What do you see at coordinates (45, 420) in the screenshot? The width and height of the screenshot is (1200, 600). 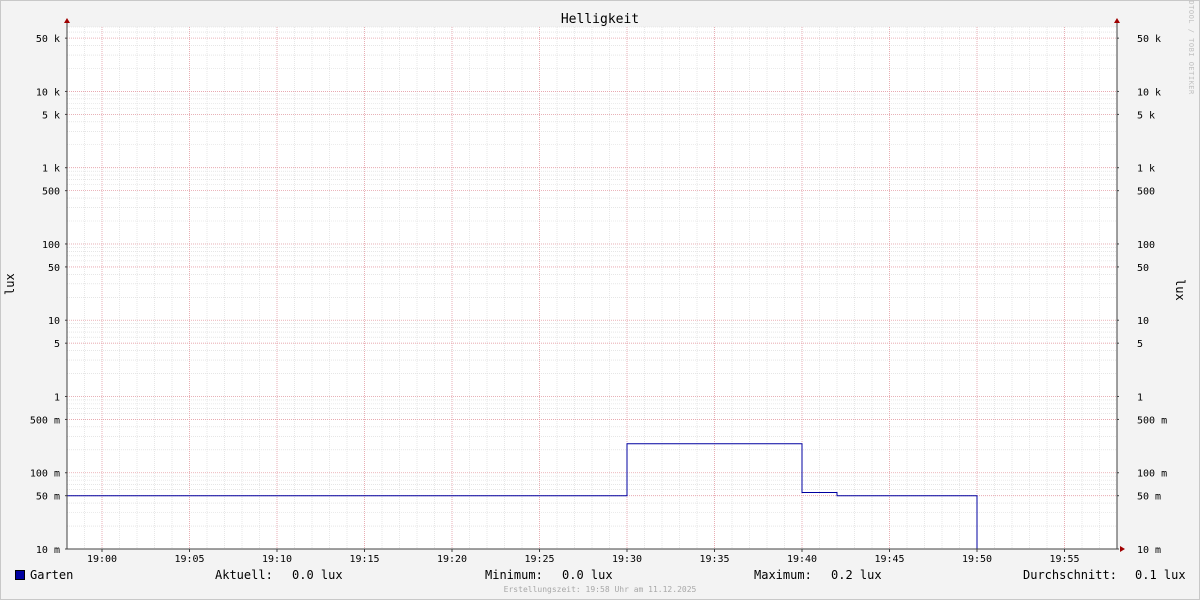 I see `y-tick-label-left: 500 m` at bounding box center [45, 420].